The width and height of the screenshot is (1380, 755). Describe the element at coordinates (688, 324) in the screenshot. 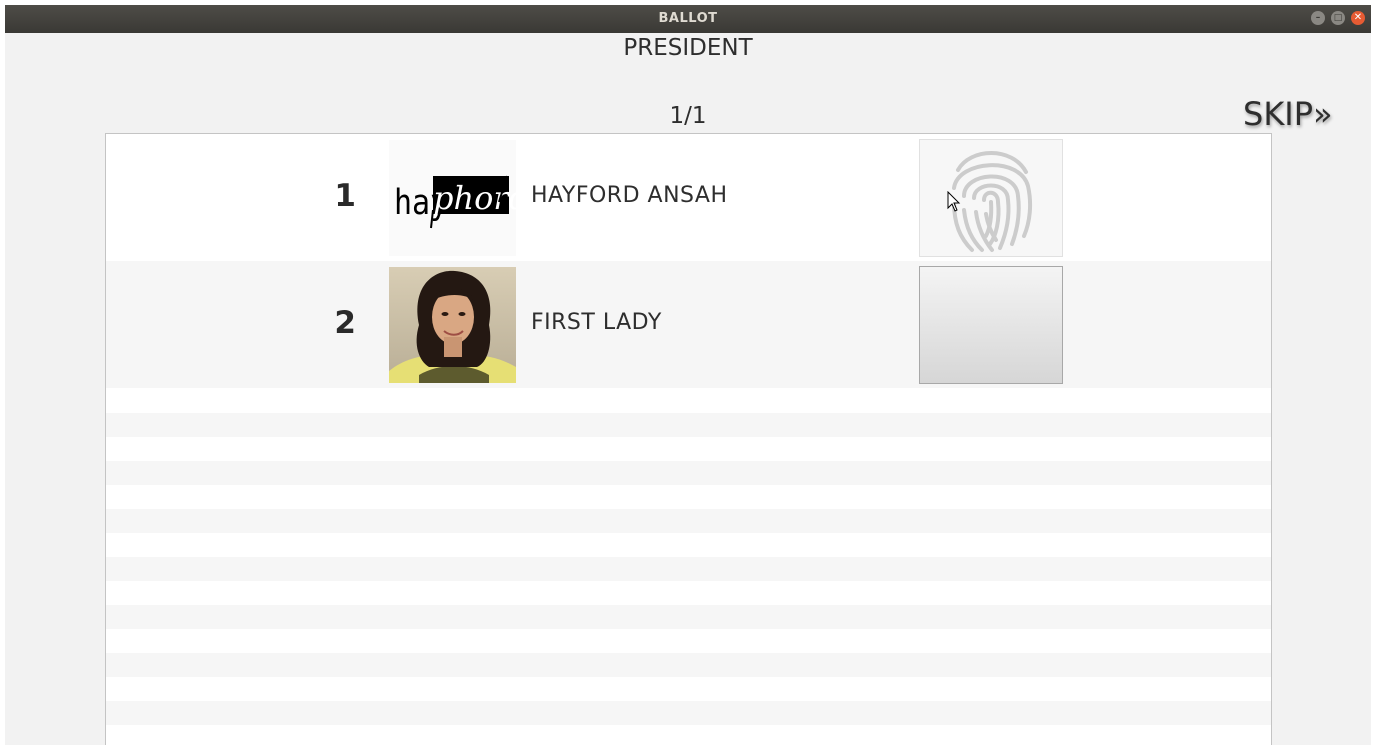

I see `candidate-row: 2 FIRST LADY` at that location.